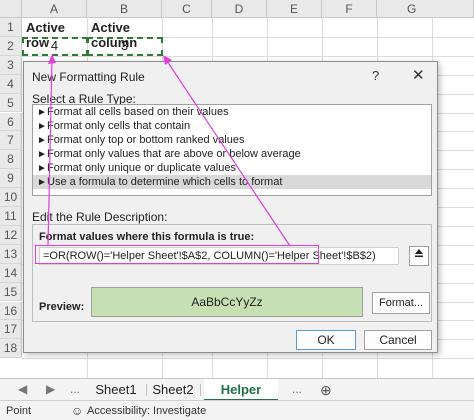  What do you see at coordinates (77, 411) in the screenshot?
I see `accessibility-icon: ☺` at bounding box center [77, 411].